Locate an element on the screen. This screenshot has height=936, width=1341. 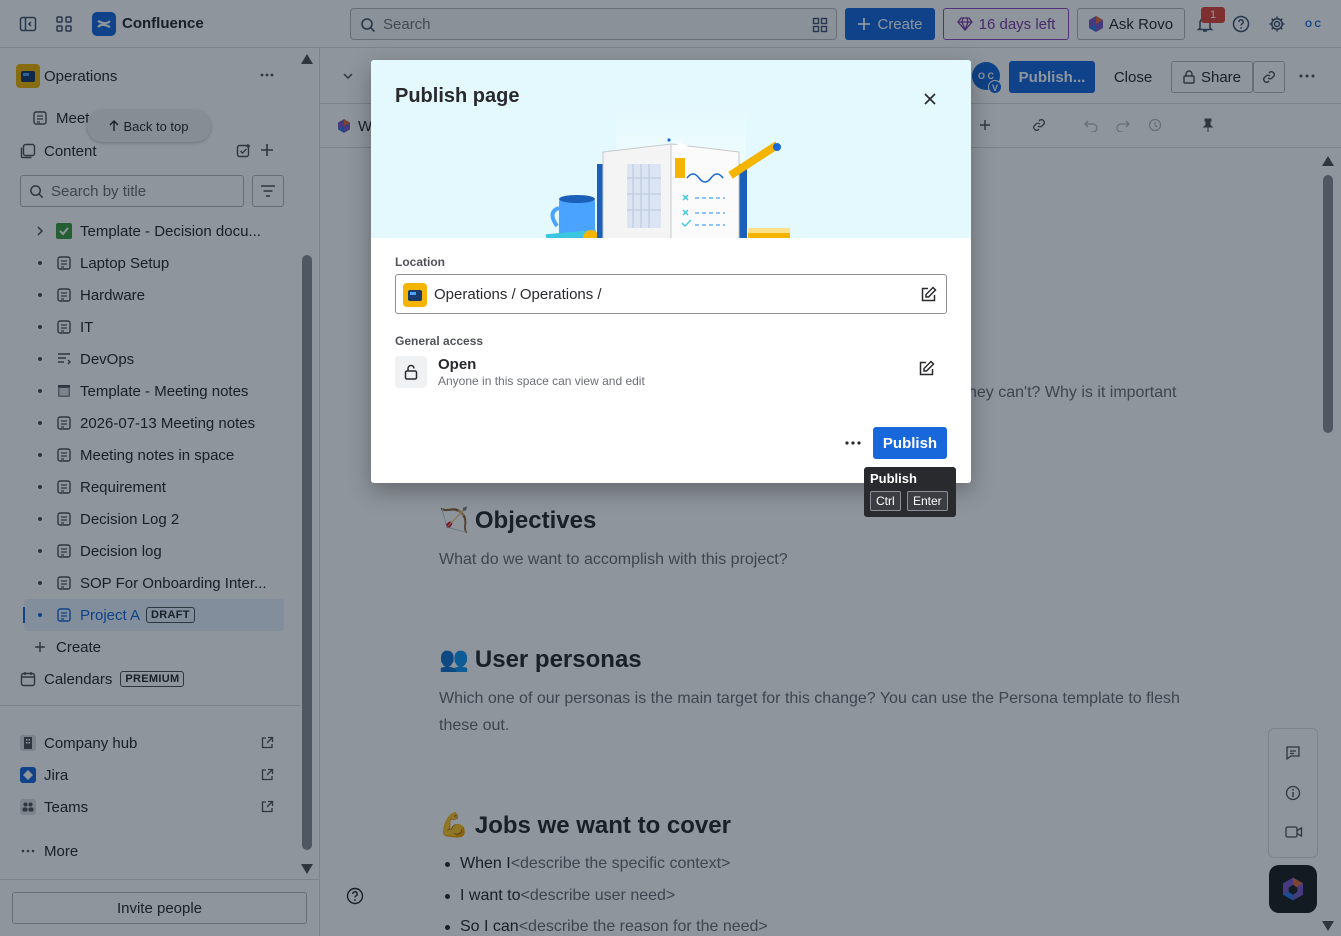
access-level-description: Anyone in this space can view and edit is located at coordinates (541, 381).